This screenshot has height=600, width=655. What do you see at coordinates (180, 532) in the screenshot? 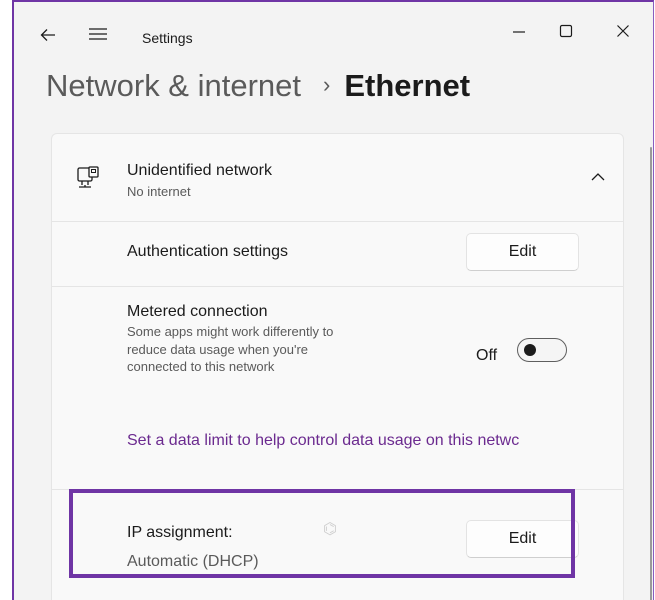
I see `ip-assignment-label: IP assignment:` at bounding box center [180, 532].